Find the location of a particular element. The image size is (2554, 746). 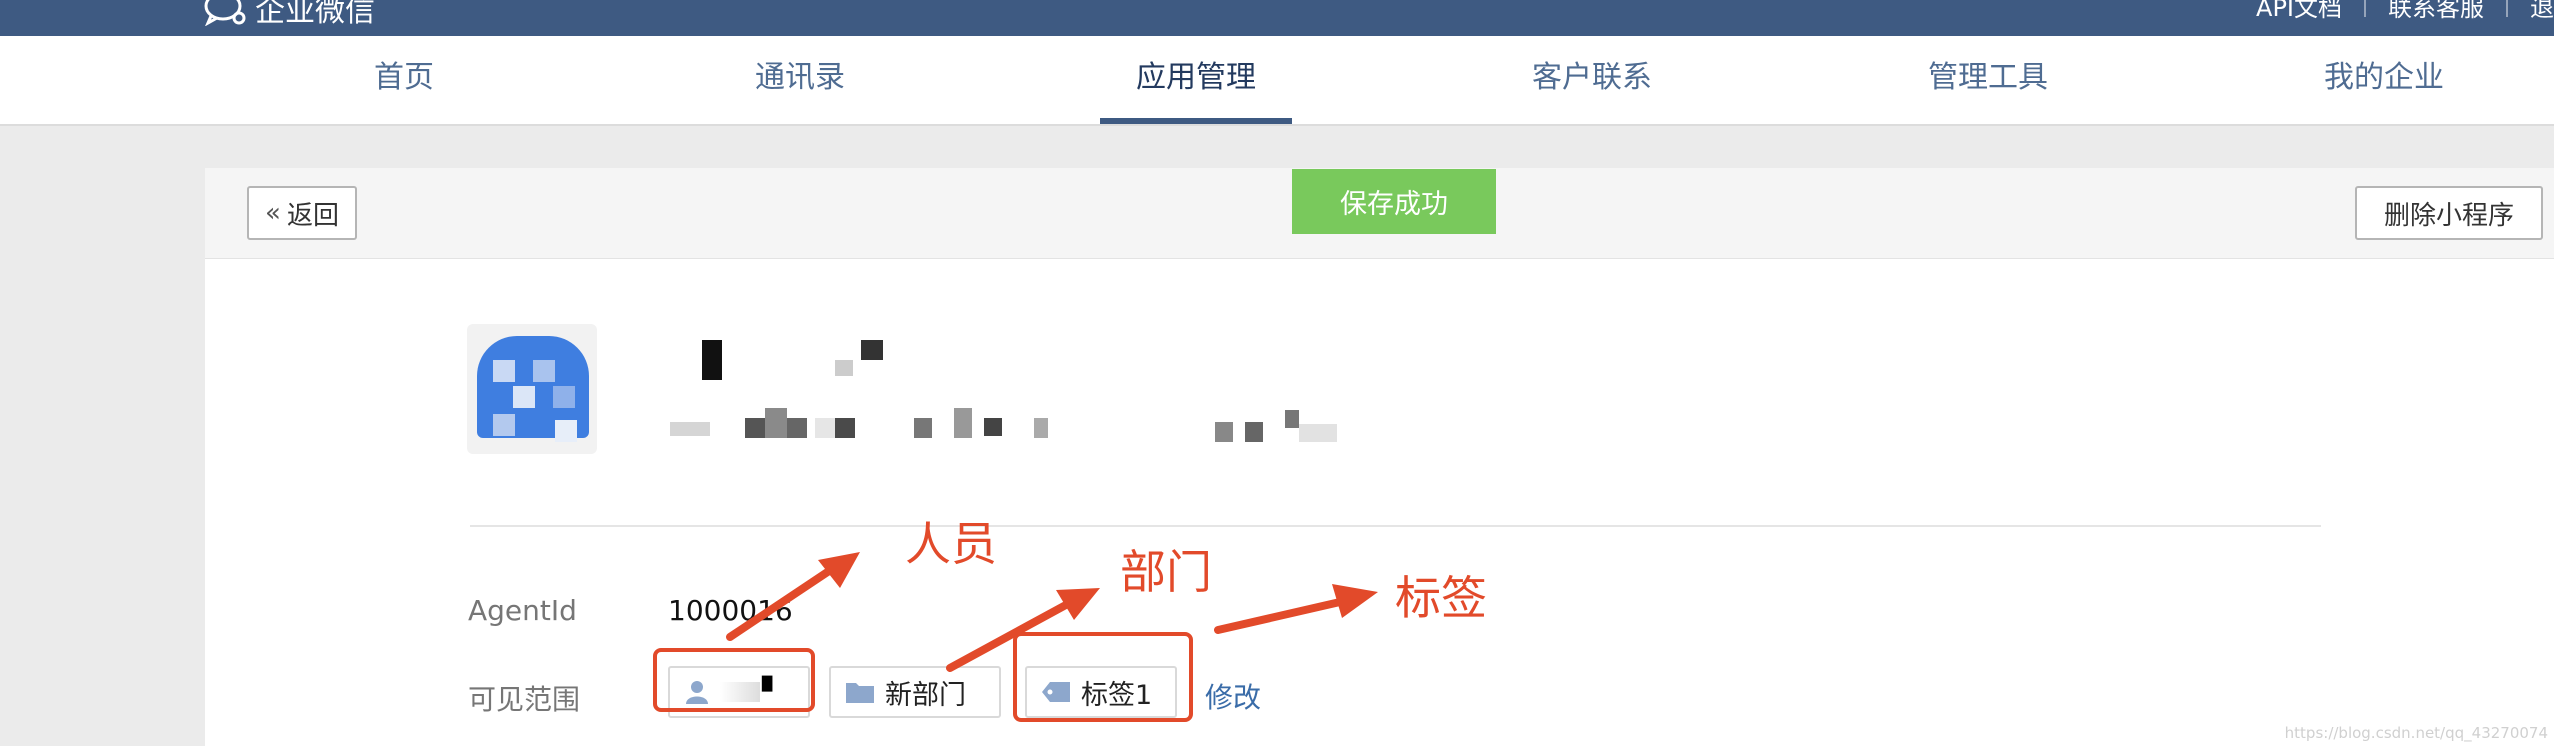

annotation-tag: 标签 is located at coordinates (1441, 598).